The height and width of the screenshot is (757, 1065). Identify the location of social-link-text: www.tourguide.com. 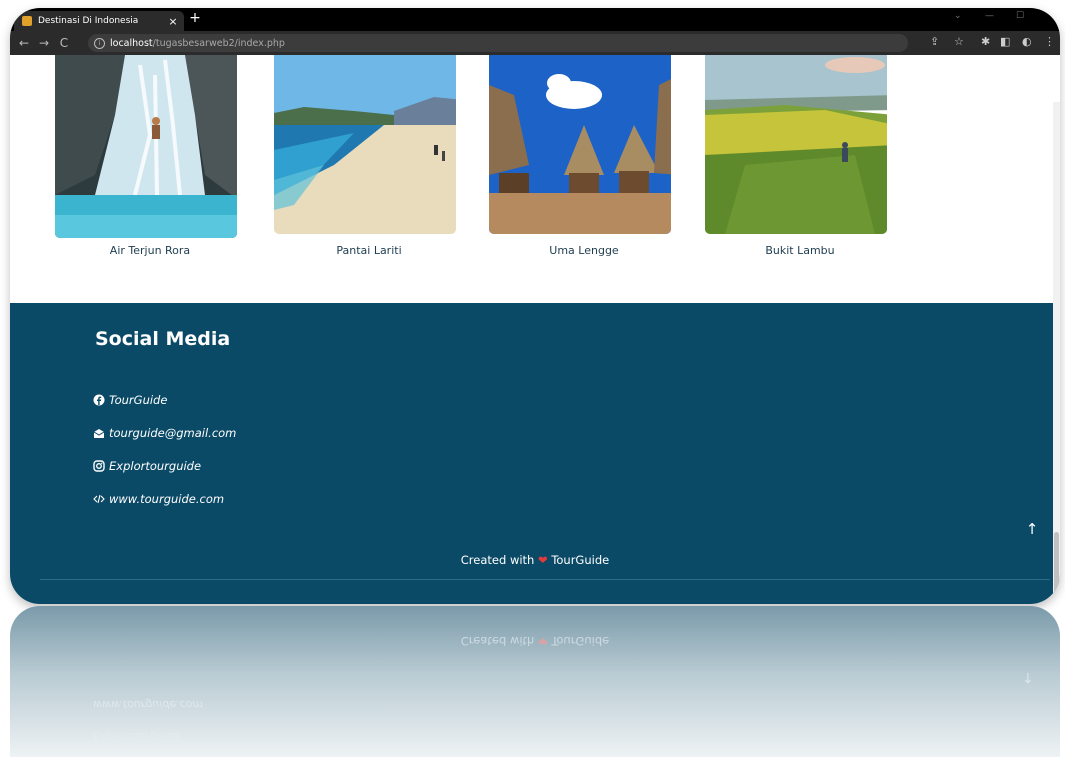
(167, 499).